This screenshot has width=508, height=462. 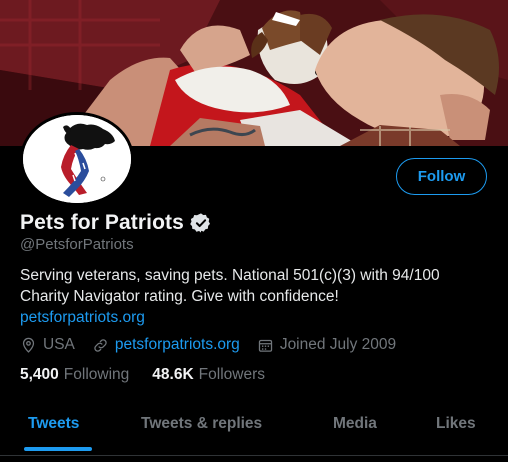 I want to click on profile-tabs: Tweets Tweets & replies Media Likes, so click(x=254, y=433).